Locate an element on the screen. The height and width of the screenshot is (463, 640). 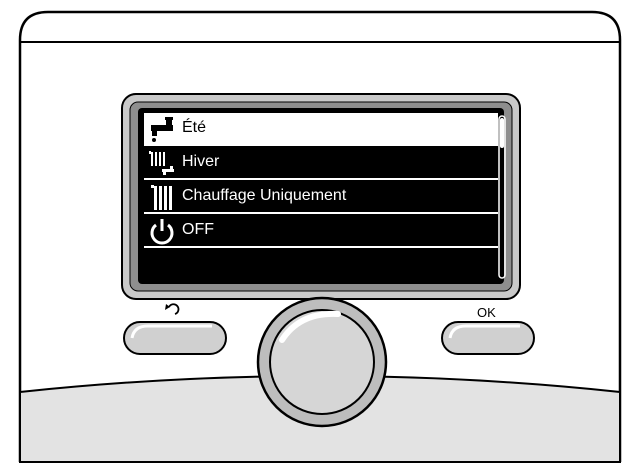
ok-button-label: OK is located at coordinates (486, 312).